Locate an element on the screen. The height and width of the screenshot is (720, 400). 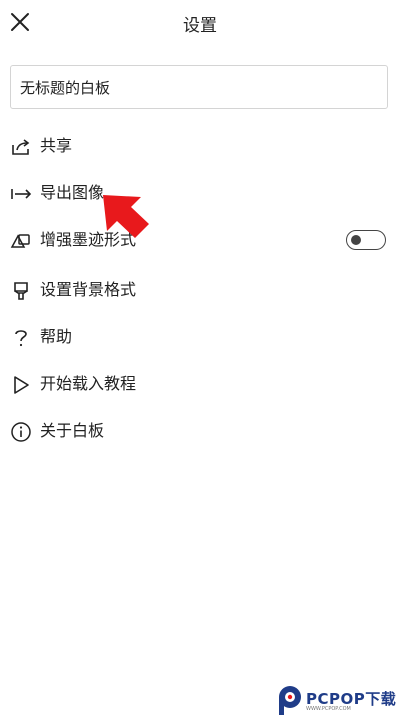
paint-brush-icon is located at coordinates (21, 291).